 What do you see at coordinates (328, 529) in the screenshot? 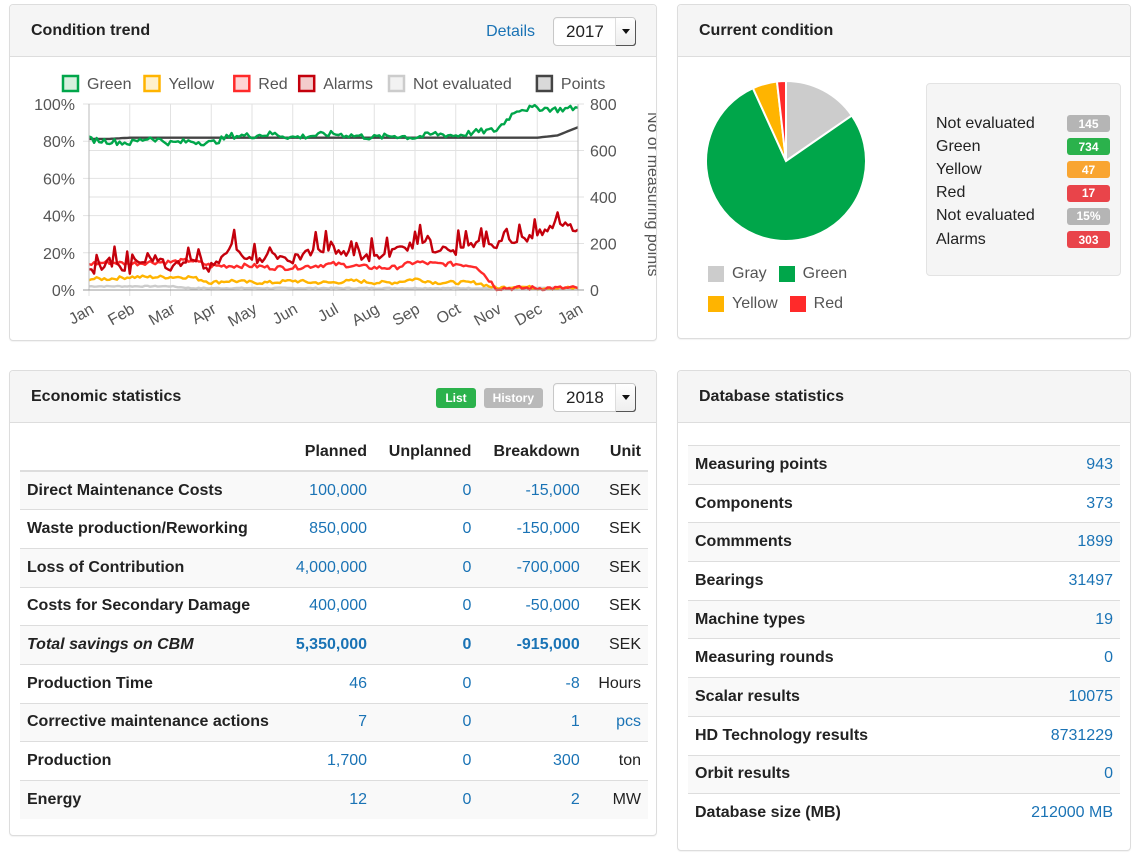
I see `planned-value: 850,000` at bounding box center [328, 529].